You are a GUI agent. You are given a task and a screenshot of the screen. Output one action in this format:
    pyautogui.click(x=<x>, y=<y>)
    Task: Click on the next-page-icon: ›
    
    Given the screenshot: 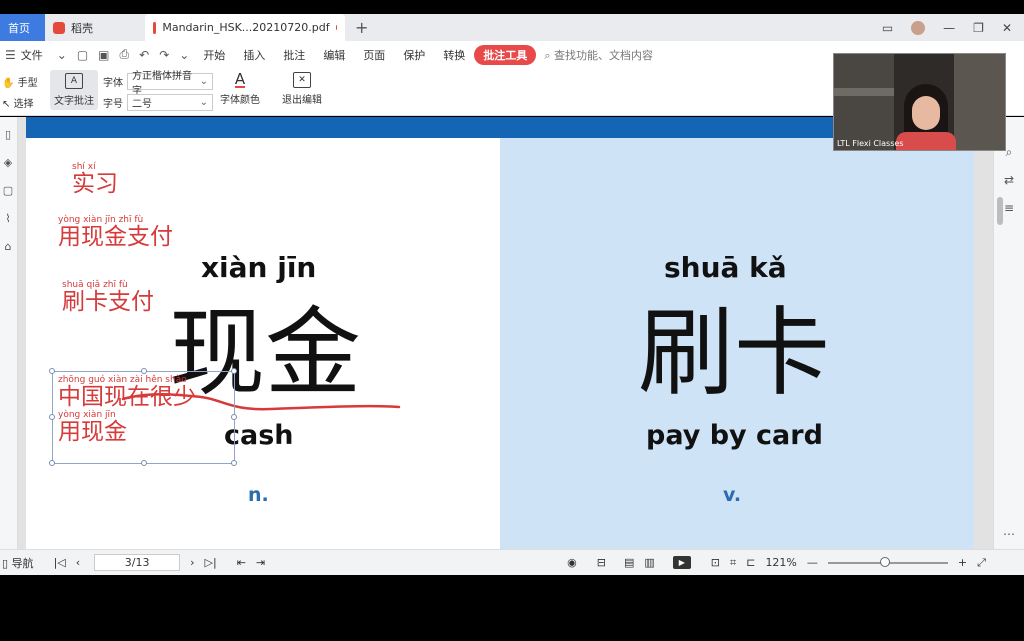 What is the action you would take?
    pyautogui.click(x=192, y=562)
    